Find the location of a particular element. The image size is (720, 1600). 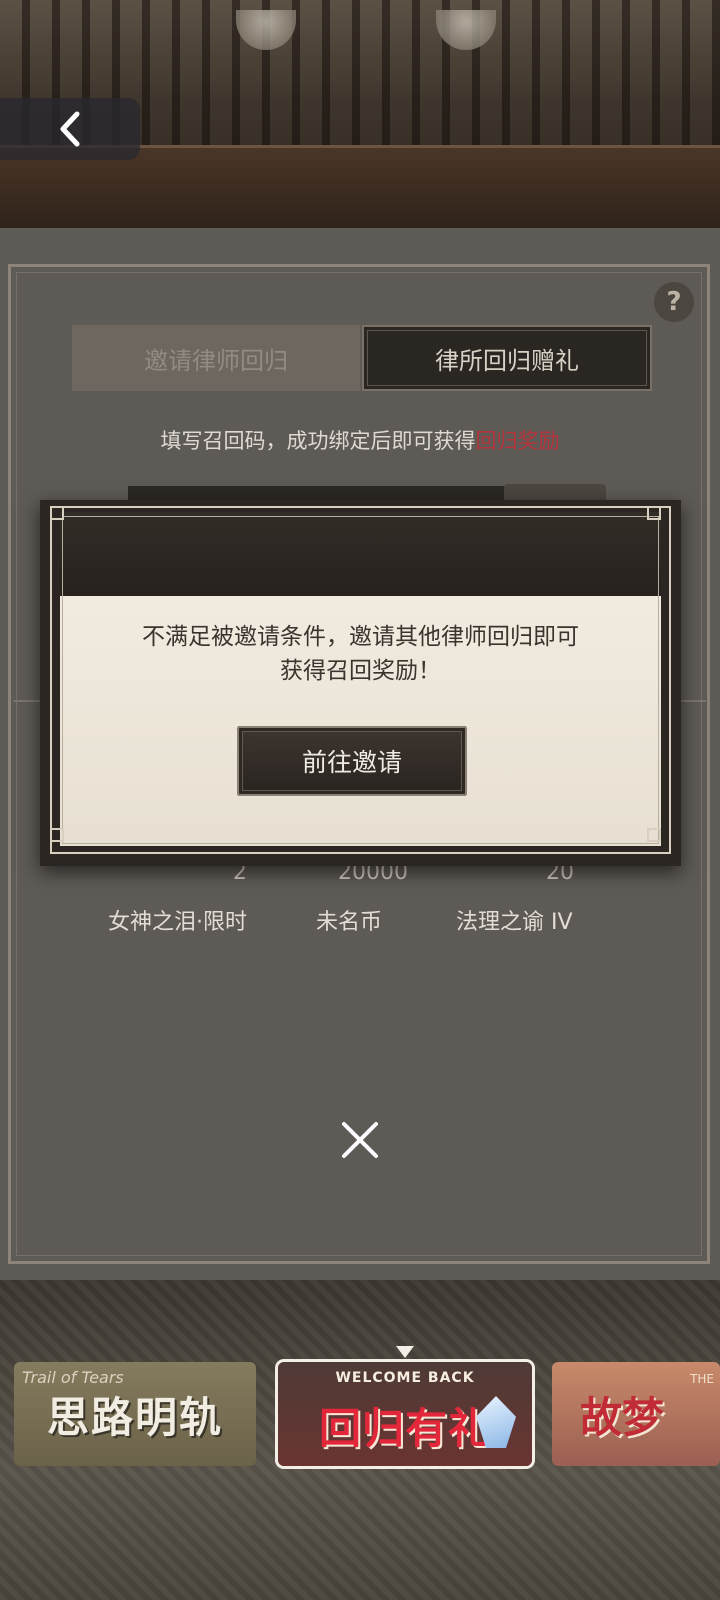

reward-name: 女神之泪·限时 is located at coordinates (177, 922).